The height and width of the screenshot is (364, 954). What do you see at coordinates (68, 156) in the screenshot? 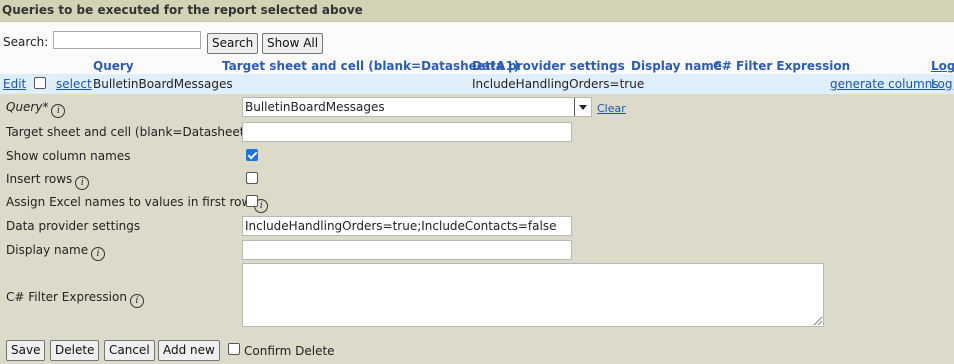
I see `show-columns-label: Show column names` at bounding box center [68, 156].